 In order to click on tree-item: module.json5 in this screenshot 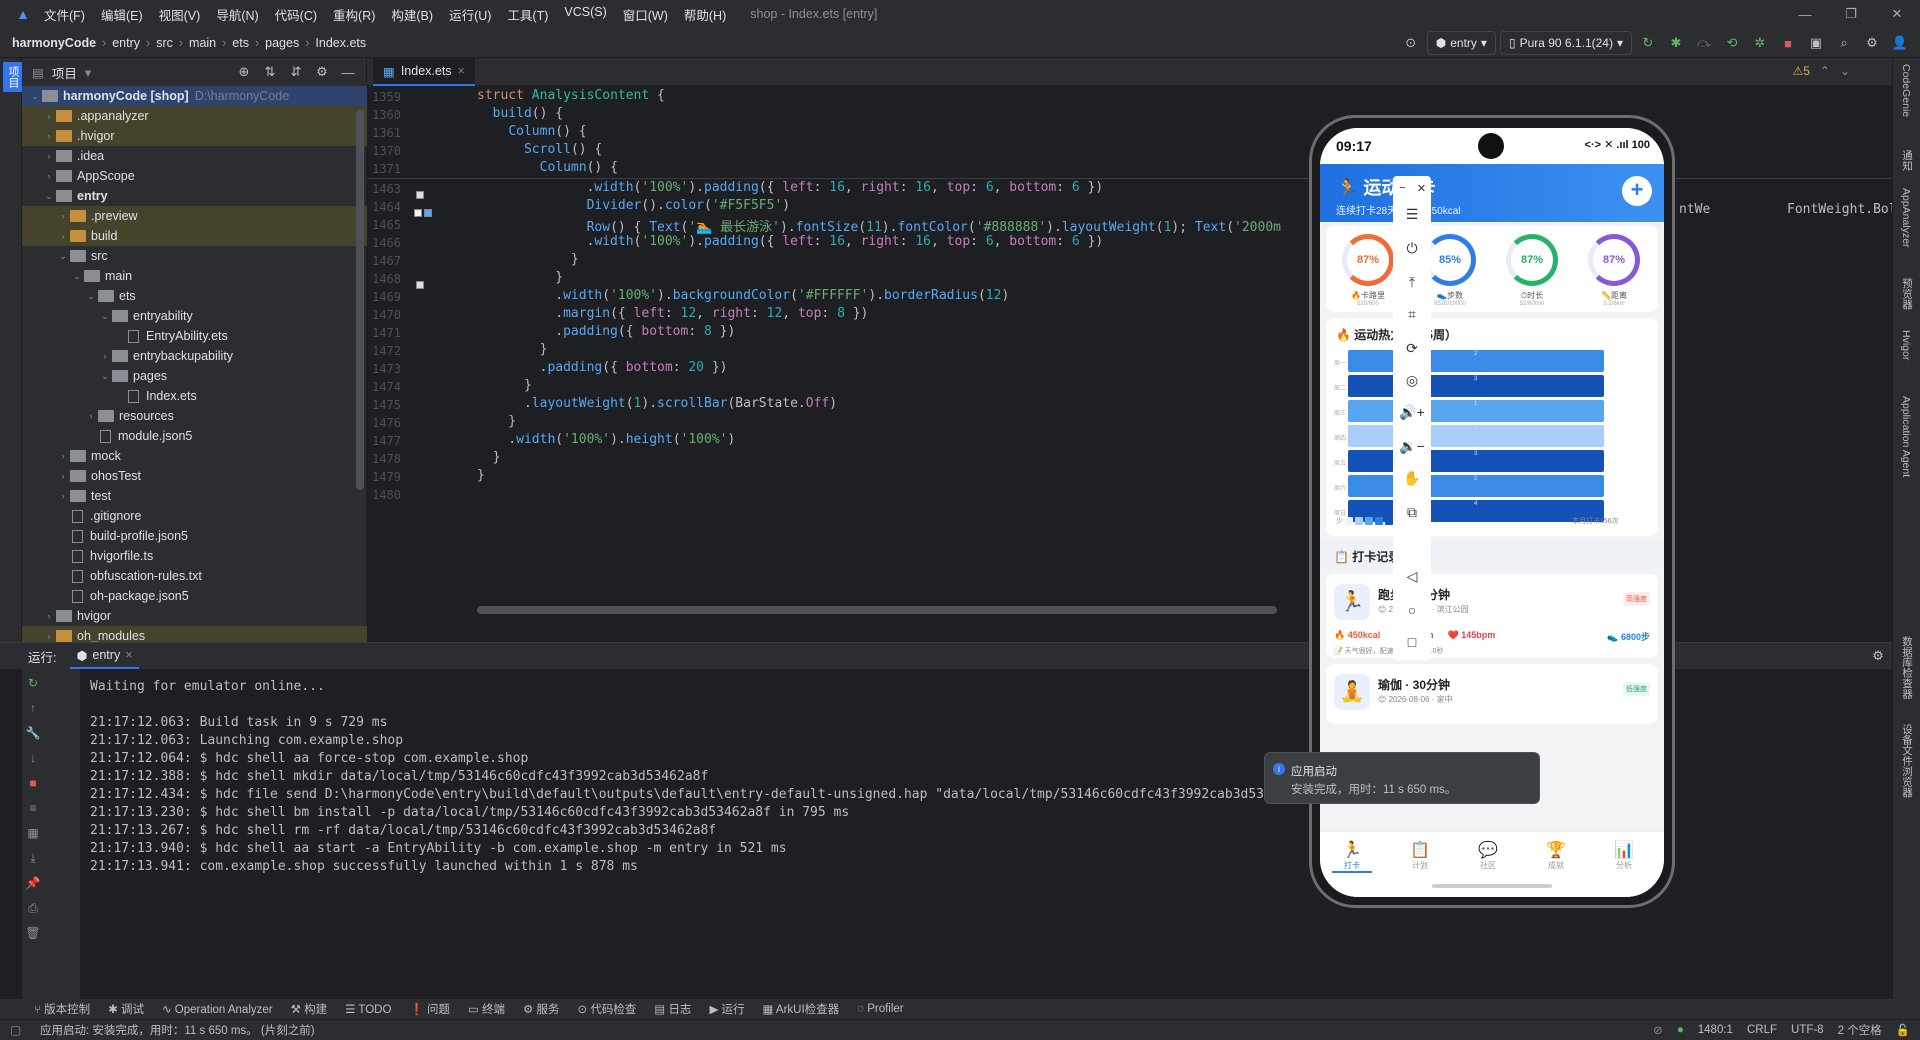, I will do `click(194, 436)`.